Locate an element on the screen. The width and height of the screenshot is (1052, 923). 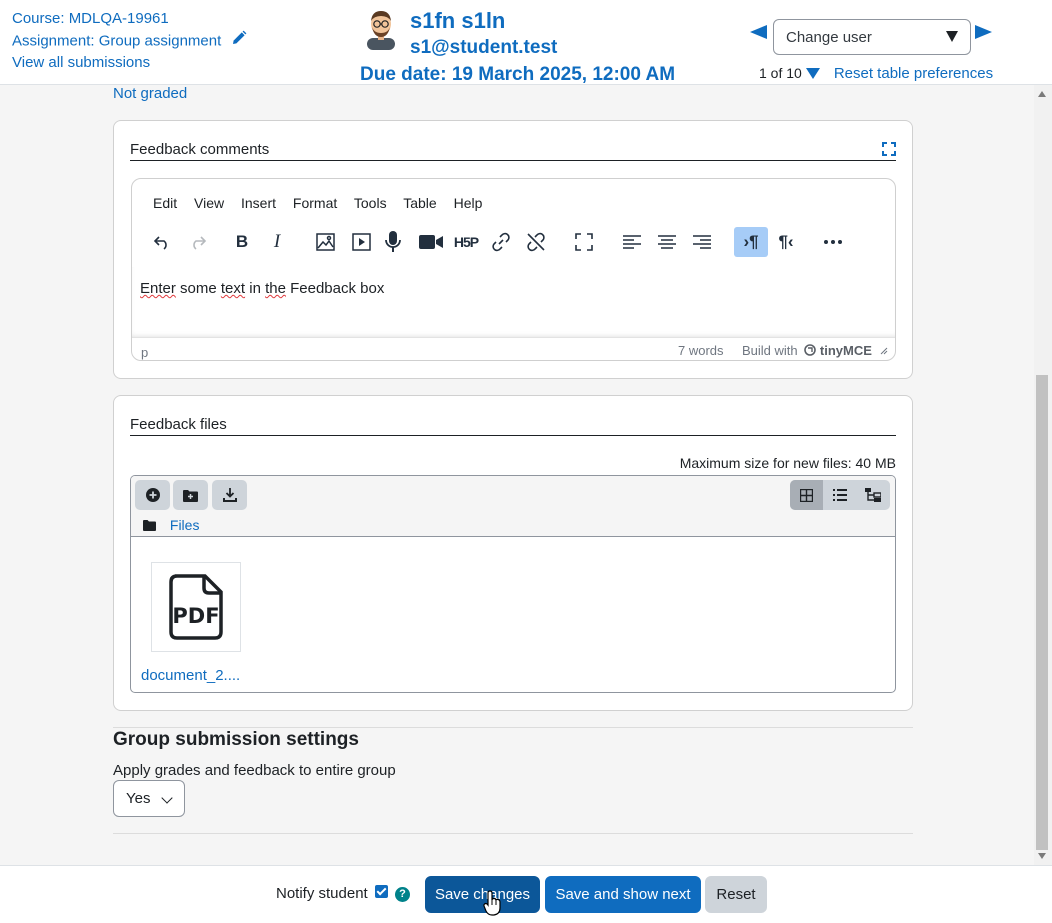
help-icon: ? is located at coordinates (402, 894).